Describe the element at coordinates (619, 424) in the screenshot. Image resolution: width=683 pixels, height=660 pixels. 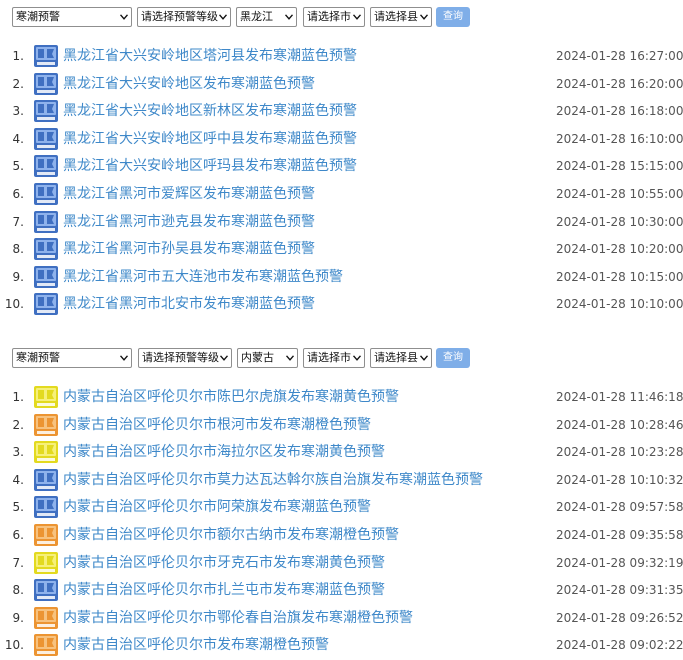
I see `timestamp: 2024-01-28 10:28:46` at that location.